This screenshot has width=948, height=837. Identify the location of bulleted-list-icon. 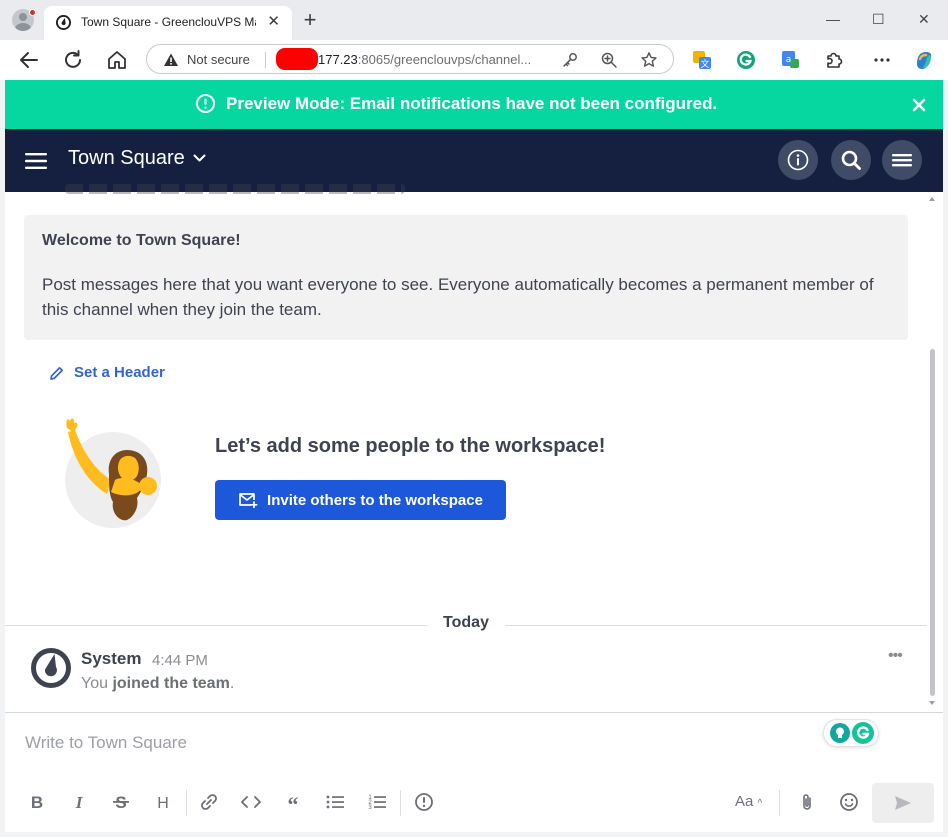
(335, 802).